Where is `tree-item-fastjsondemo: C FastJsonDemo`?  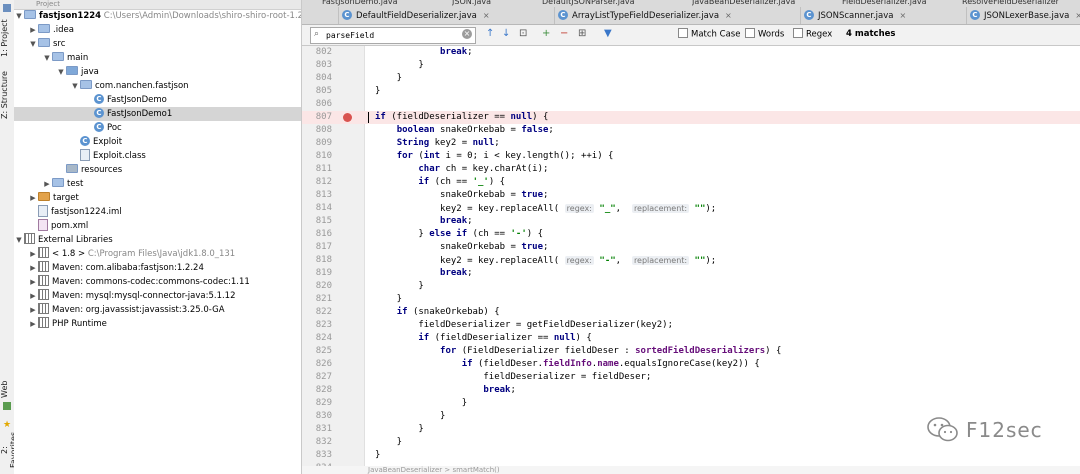 tree-item-fastjsondemo: C FastJsonDemo is located at coordinates (157, 100).